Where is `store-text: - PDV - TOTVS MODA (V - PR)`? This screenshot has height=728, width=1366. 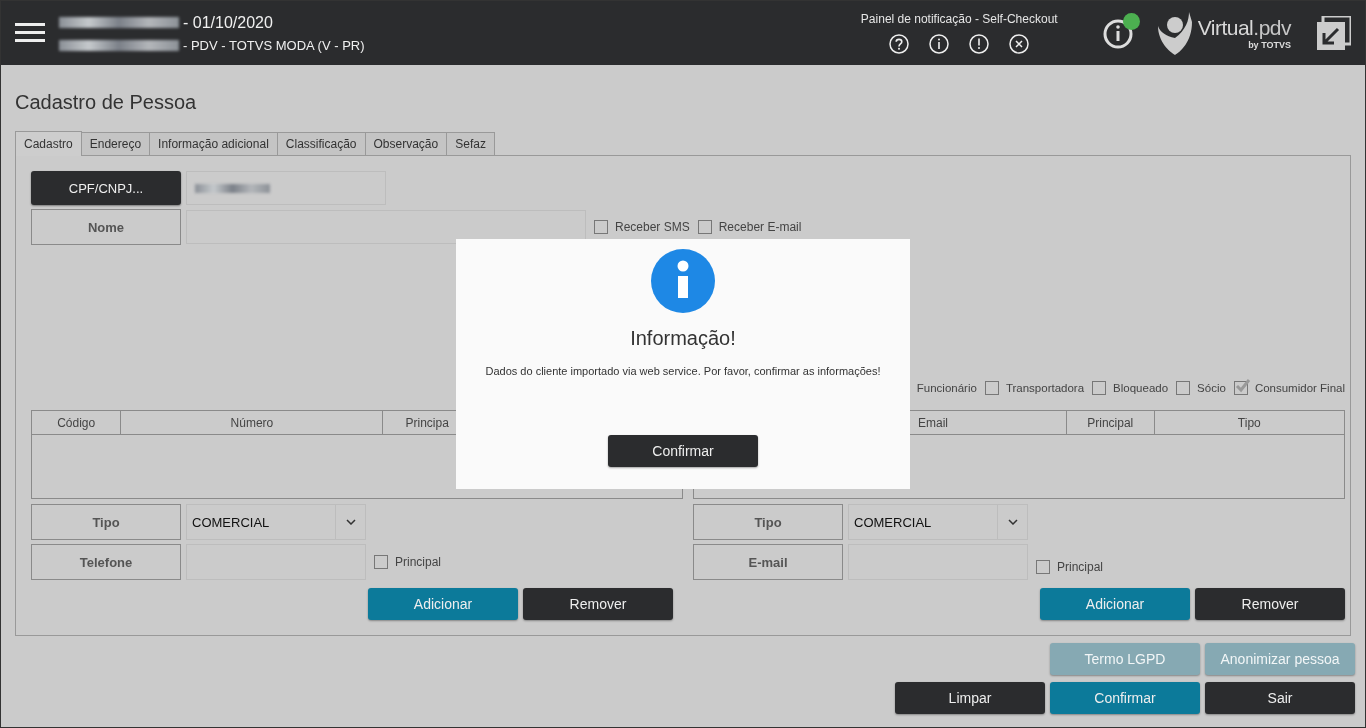 store-text: - PDV - TOTVS MODA (V - PR) is located at coordinates (274, 45).